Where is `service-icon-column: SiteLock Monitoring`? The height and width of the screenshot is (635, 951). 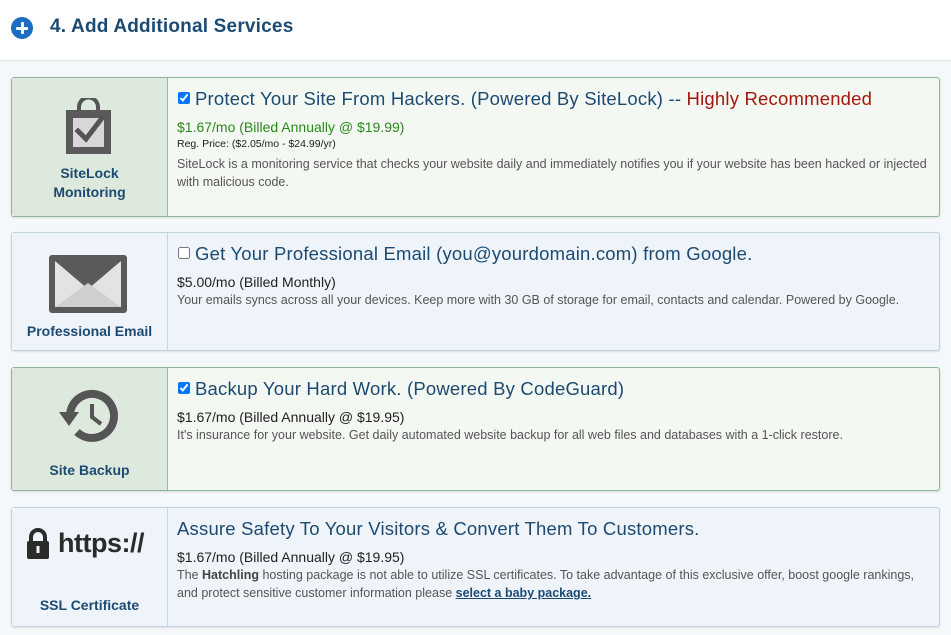
service-icon-column: SiteLock Monitoring is located at coordinates (90, 147).